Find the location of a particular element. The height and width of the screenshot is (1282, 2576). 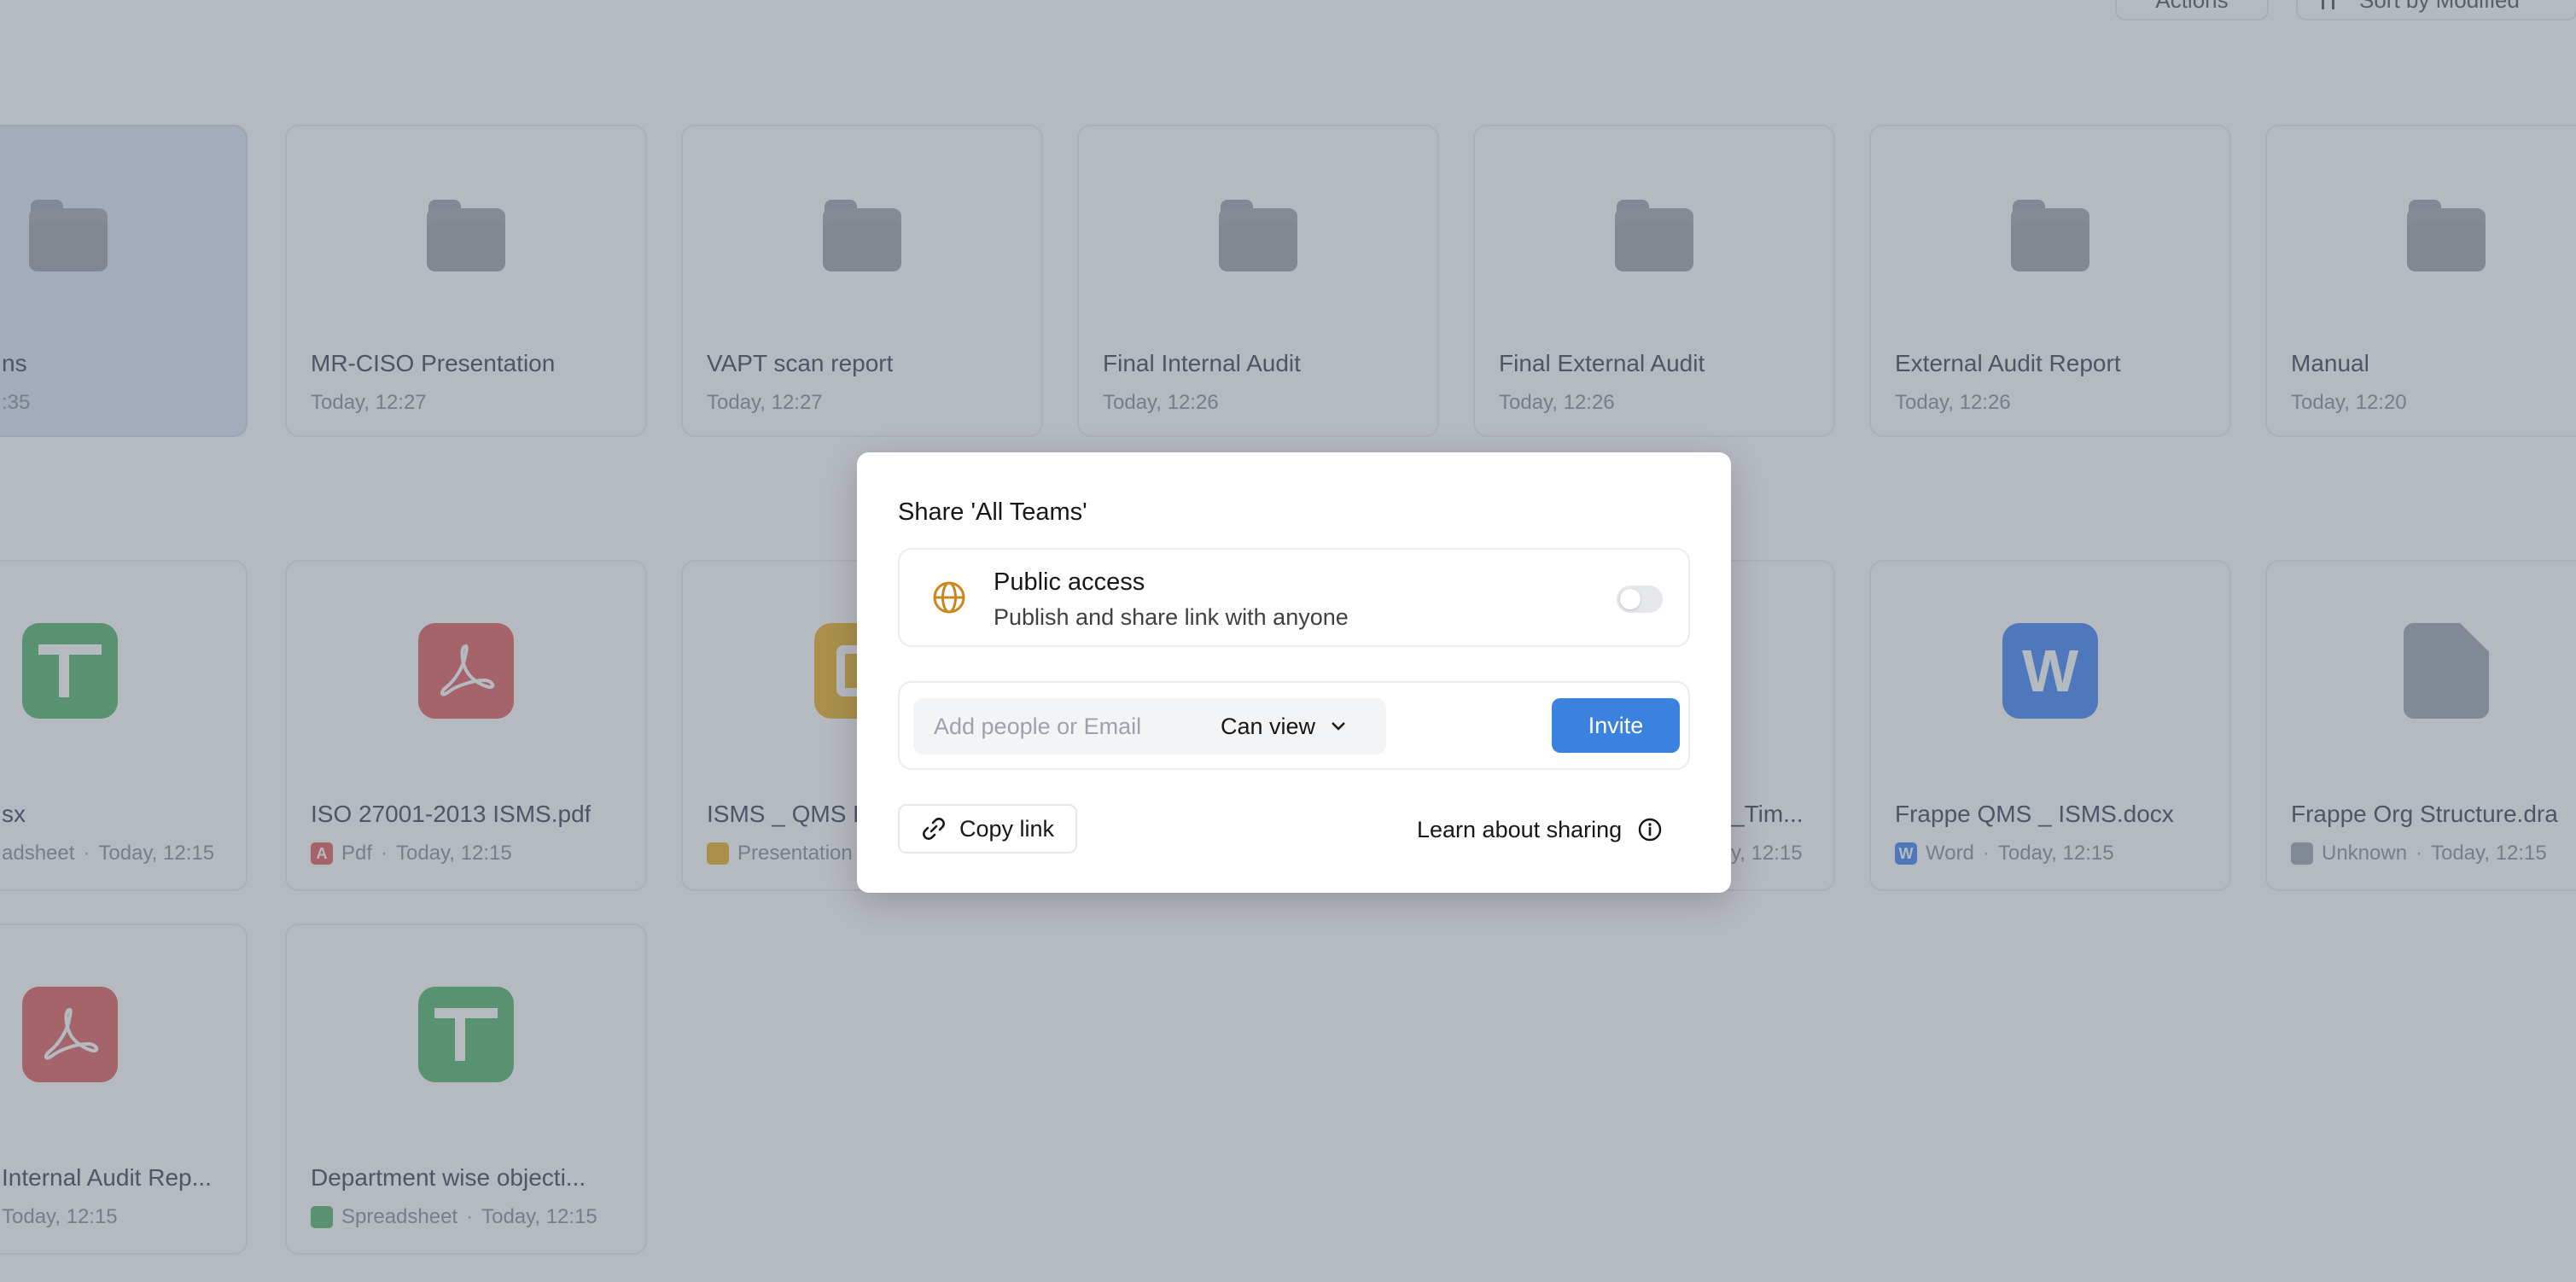

invite-field-group: Can view is located at coordinates (1149, 726).